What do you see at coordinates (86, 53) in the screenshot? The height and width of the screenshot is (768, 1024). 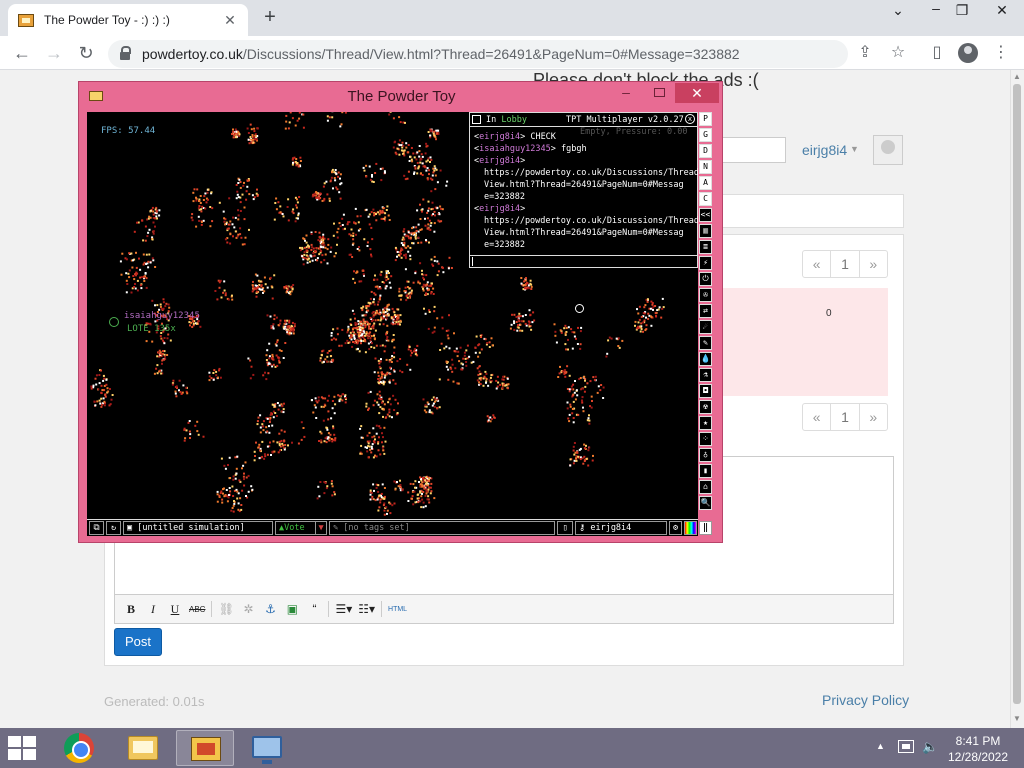 I see `reload-button: ↻` at bounding box center [86, 53].